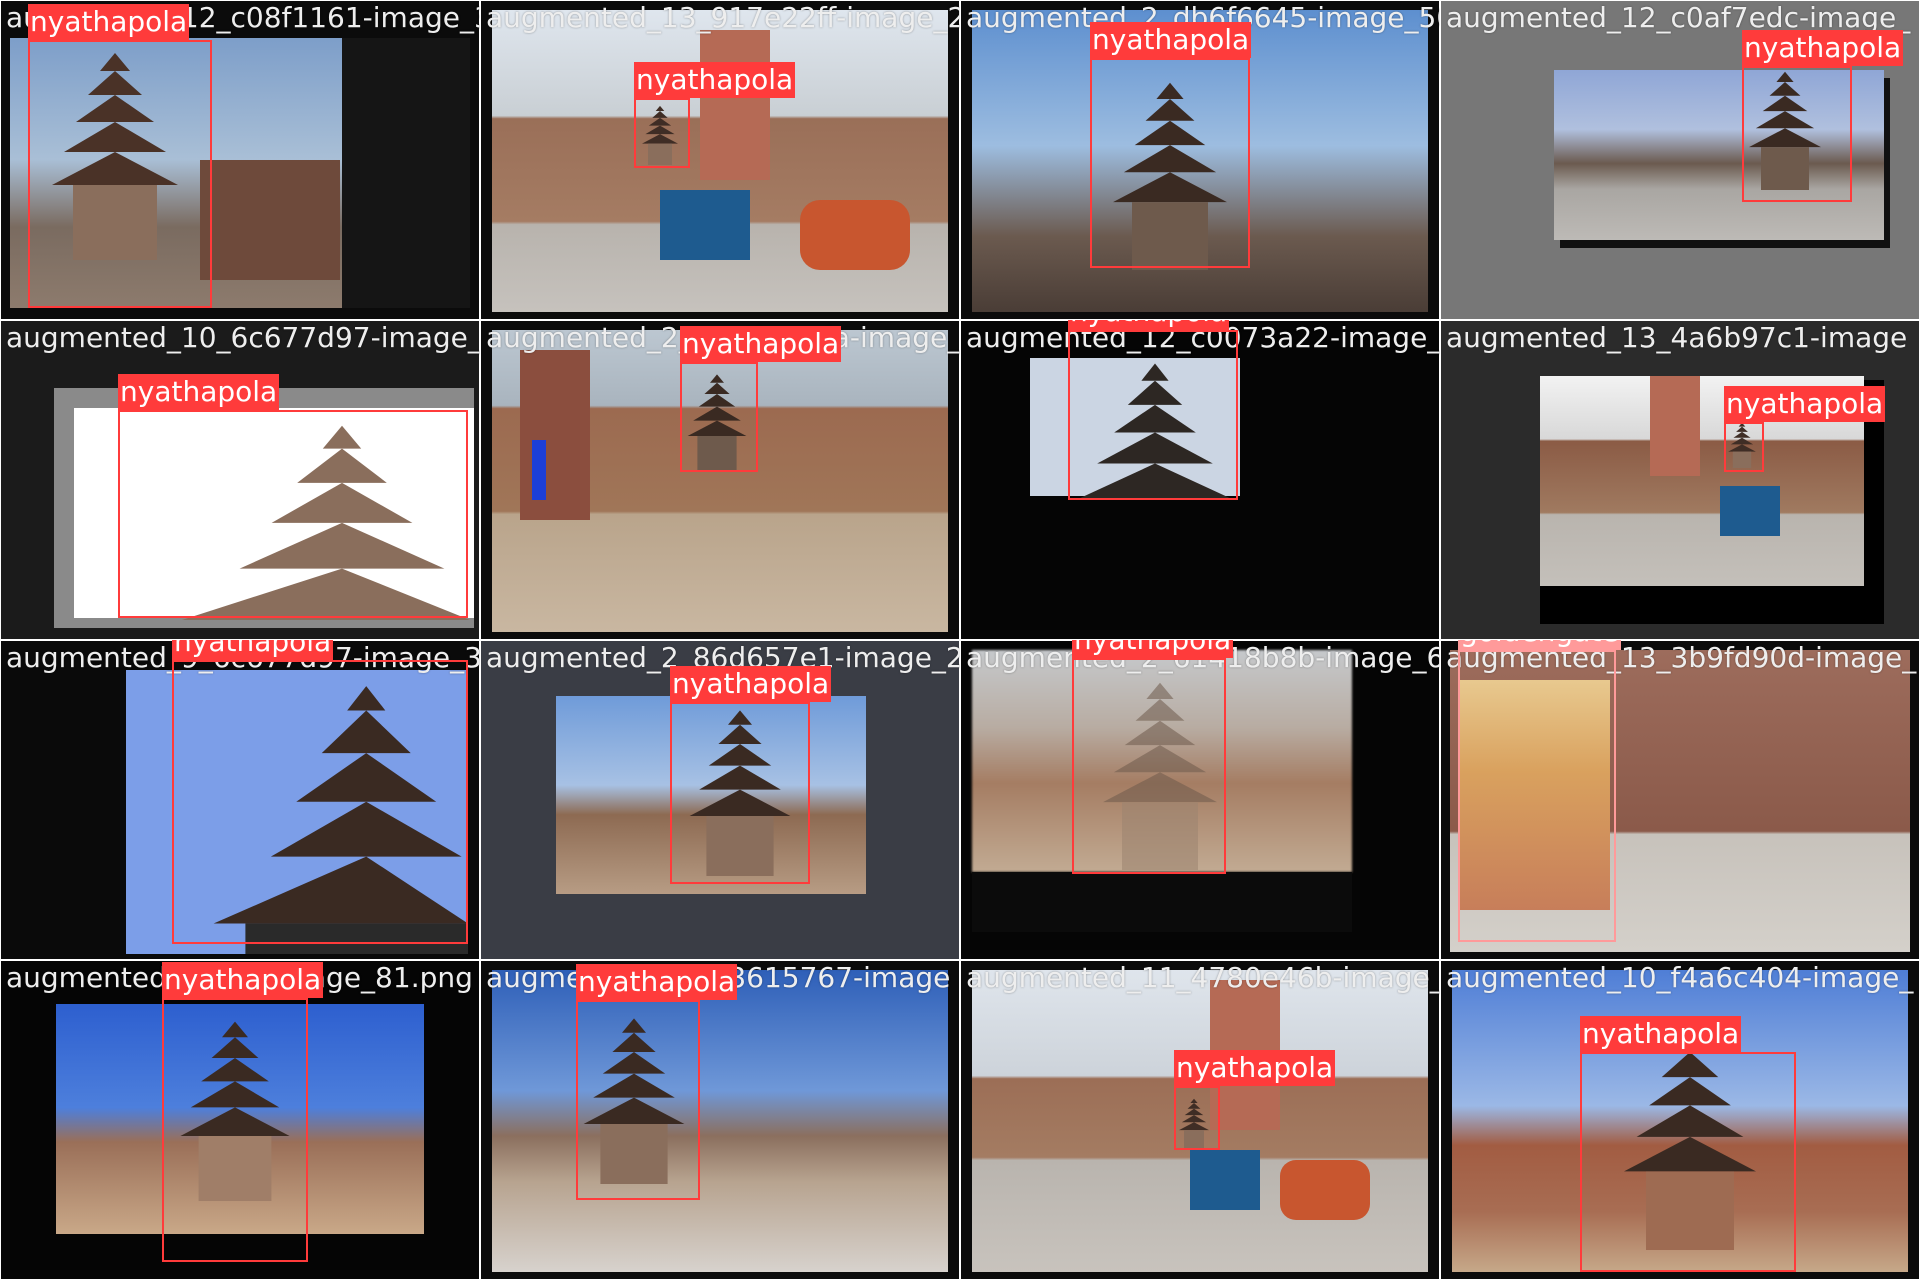  What do you see at coordinates (1539, 791) in the screenshot?
I see `detection-box: goldengate` at bounding box center [1539, 791].